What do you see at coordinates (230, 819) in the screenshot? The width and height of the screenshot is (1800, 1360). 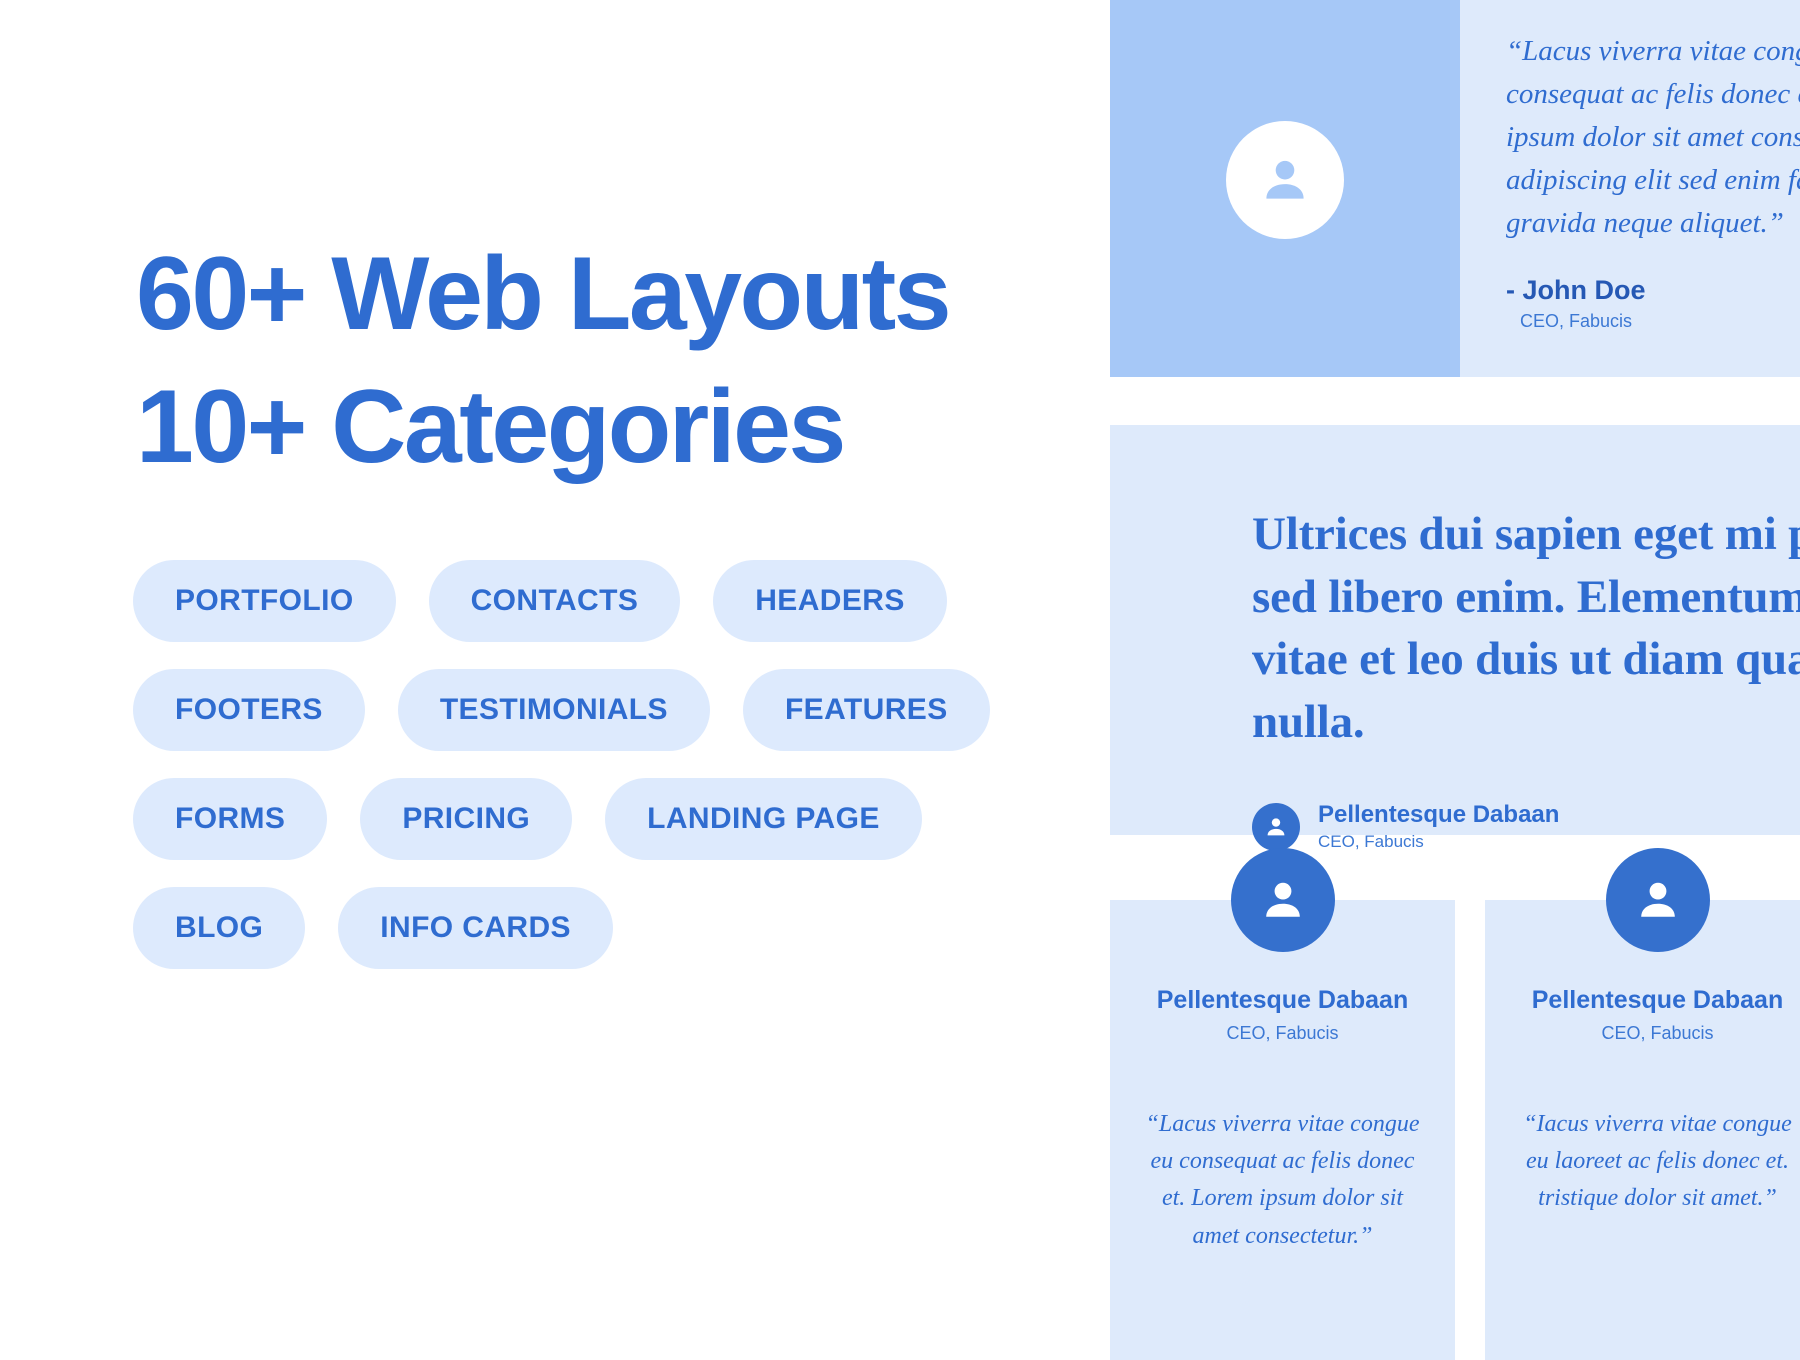 I see `category-pill-forms: FORMS` at bounding box center [230, 819].